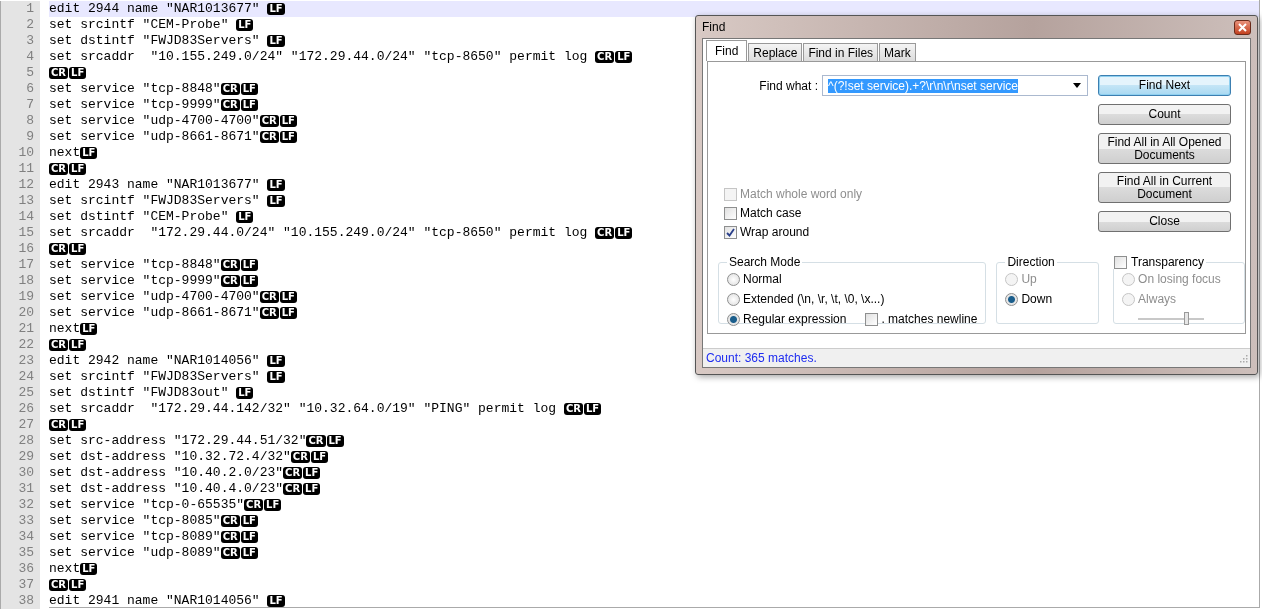 The image size is (1262, 610). What do you see at coordinates (20, 601) in the screenshot?
I see `line-number: 38` at bounding box center [20, 601].